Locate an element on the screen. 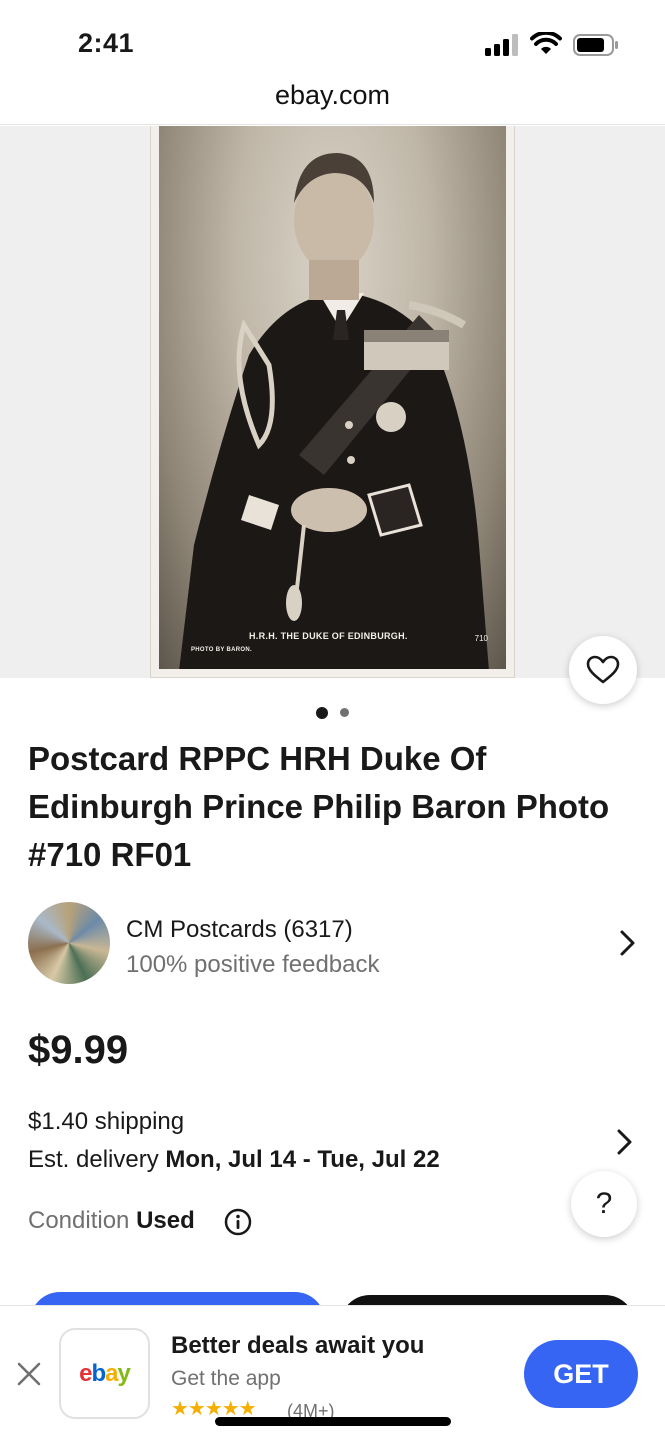 This screenshot has height=1440, width=665. help-button: ? is located at coordinates (604, 1204).